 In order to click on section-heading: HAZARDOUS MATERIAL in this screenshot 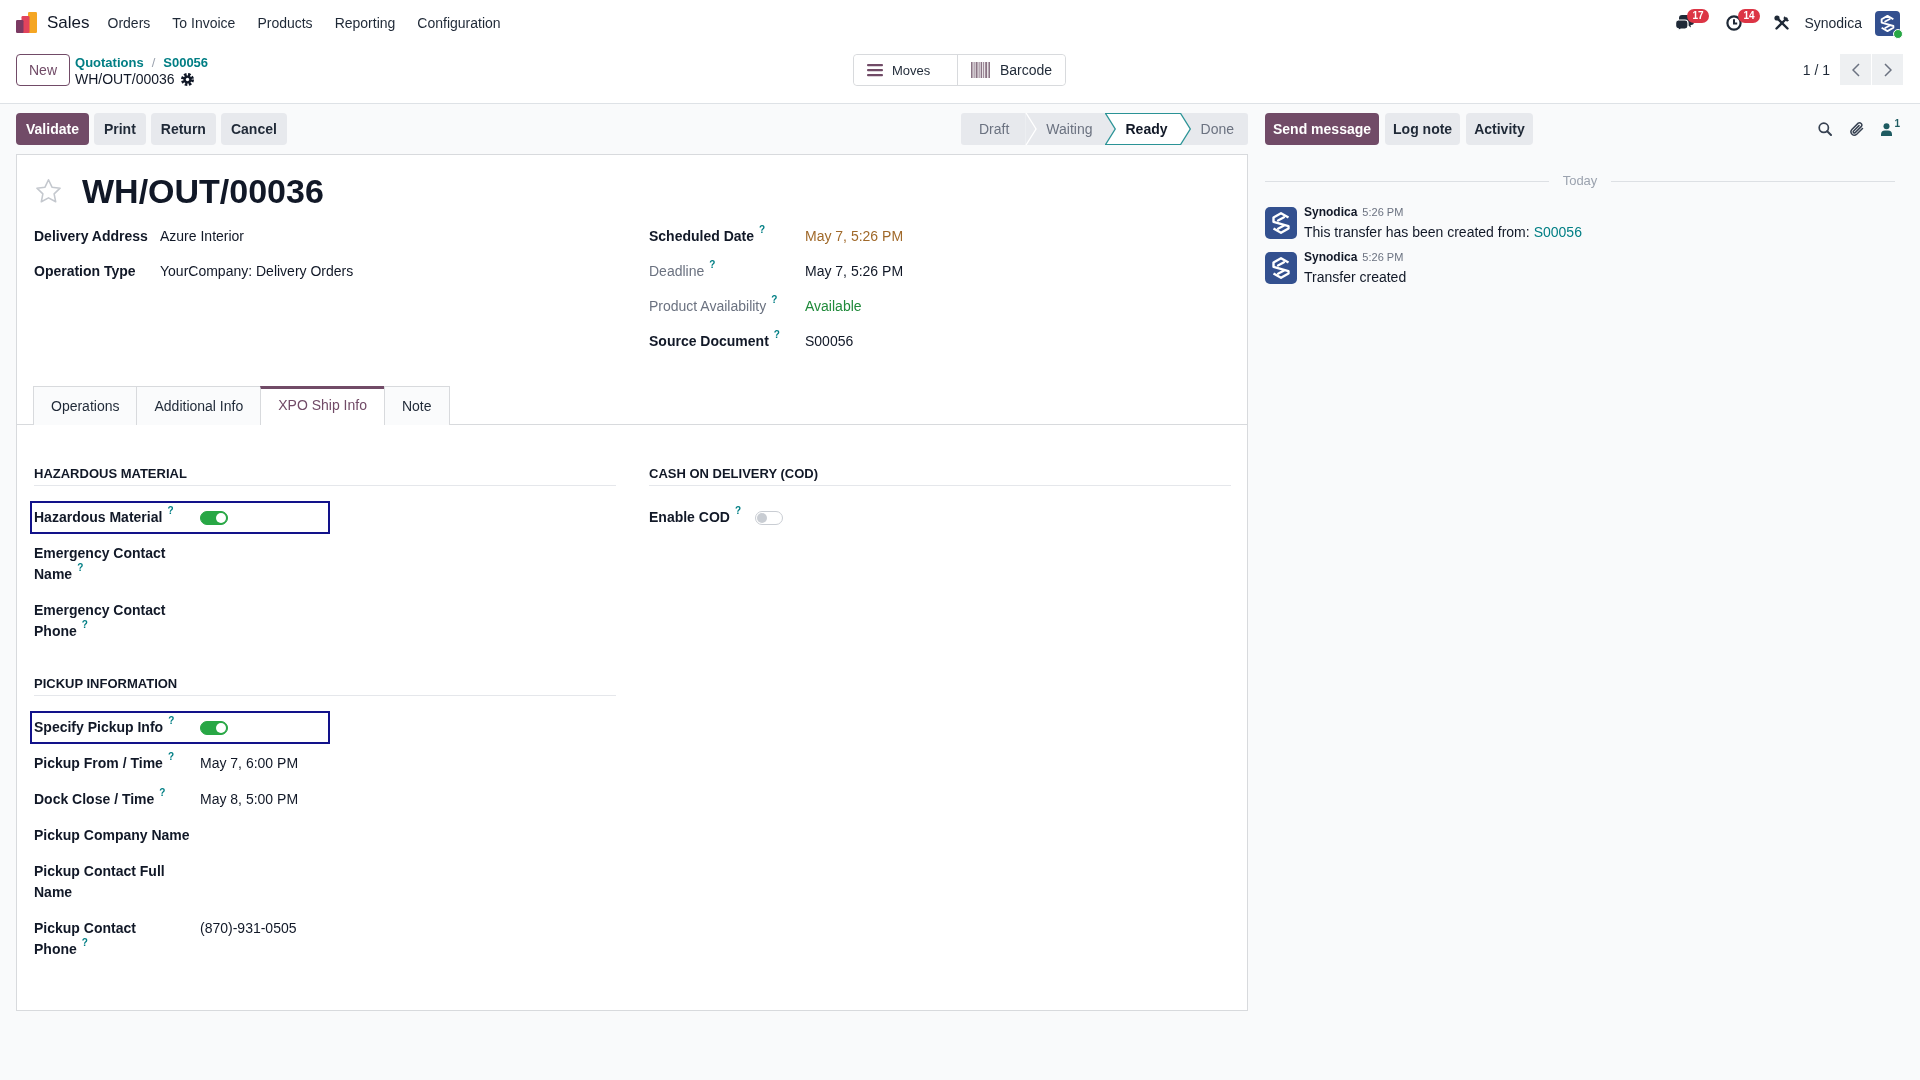, I will do `click(325, 475)`.